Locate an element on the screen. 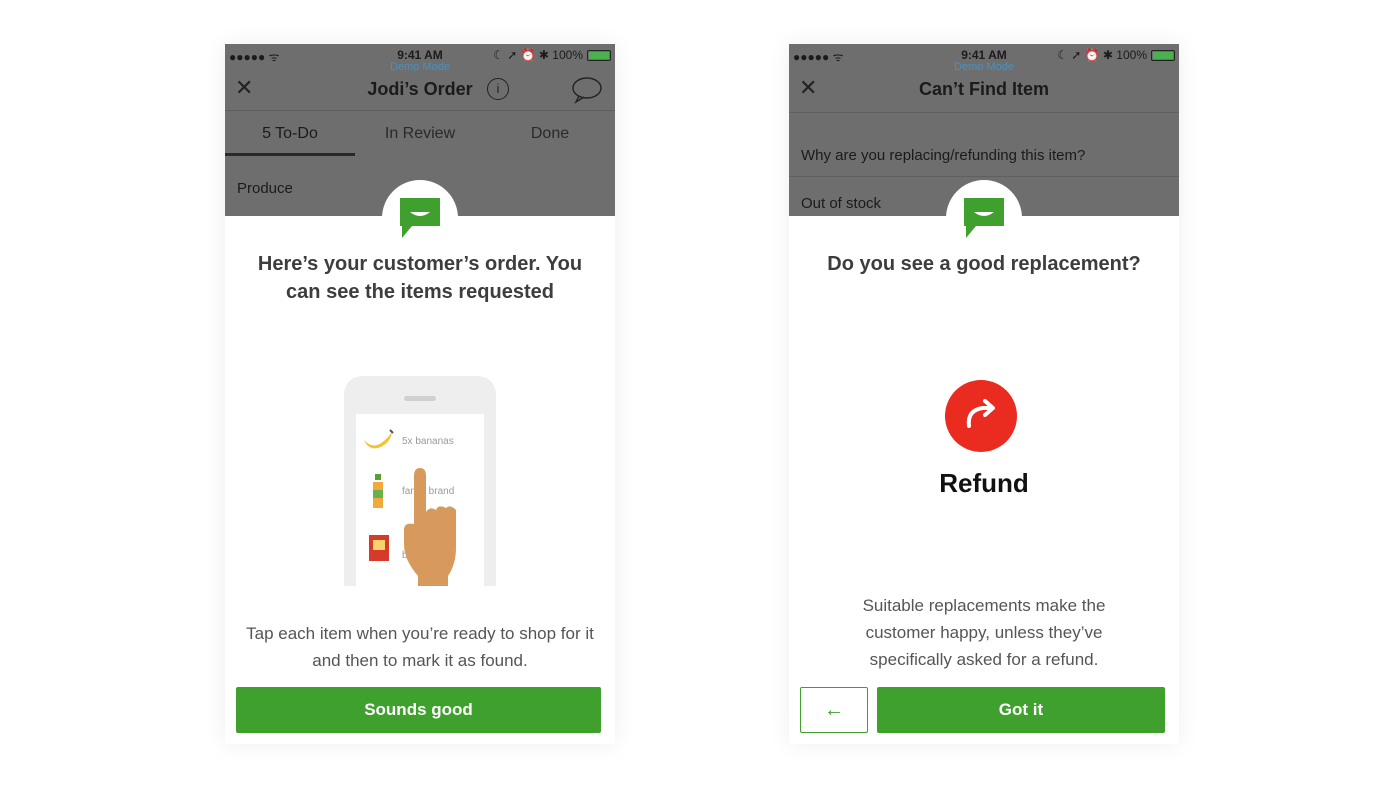 This screenshot has height=788, width=1400. redirect-arrow-icon is located at coordinates (980, 413).